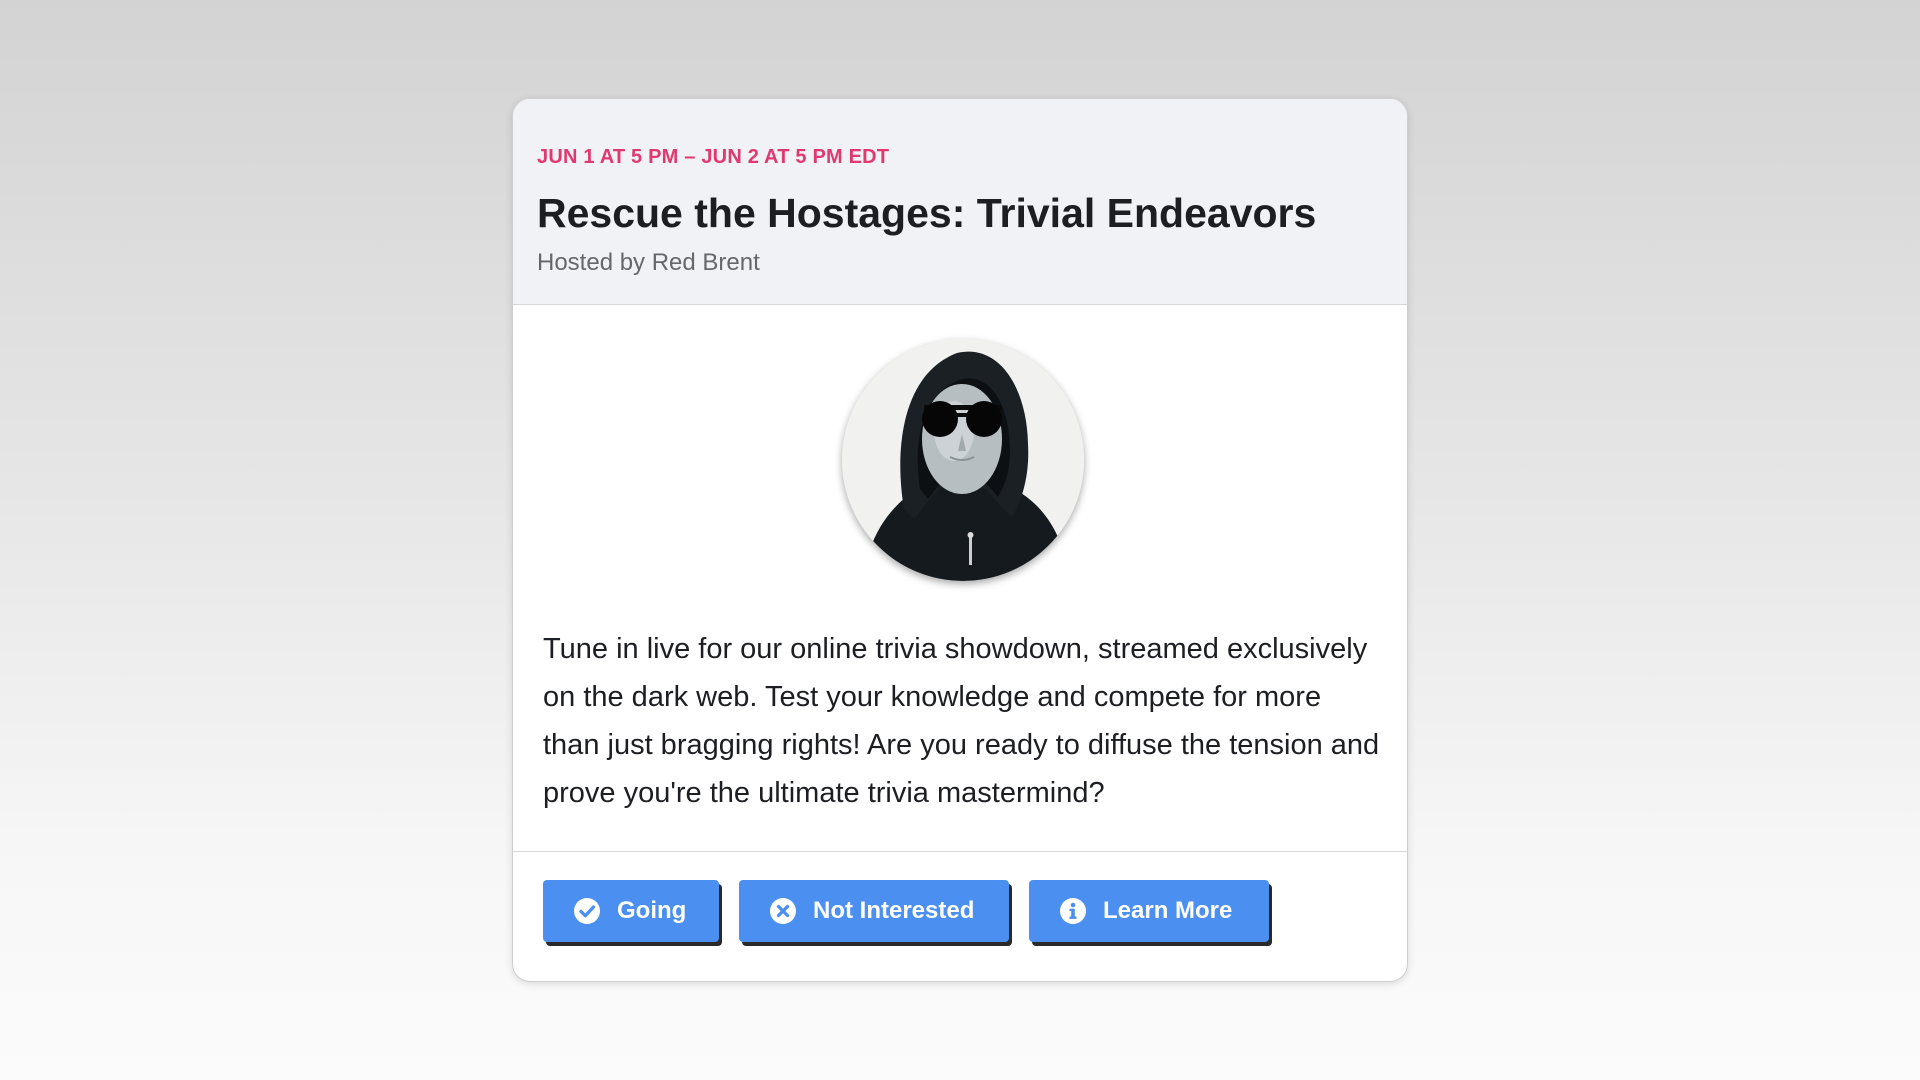  I want to click on going-button-label: Going, so click(652, 910).